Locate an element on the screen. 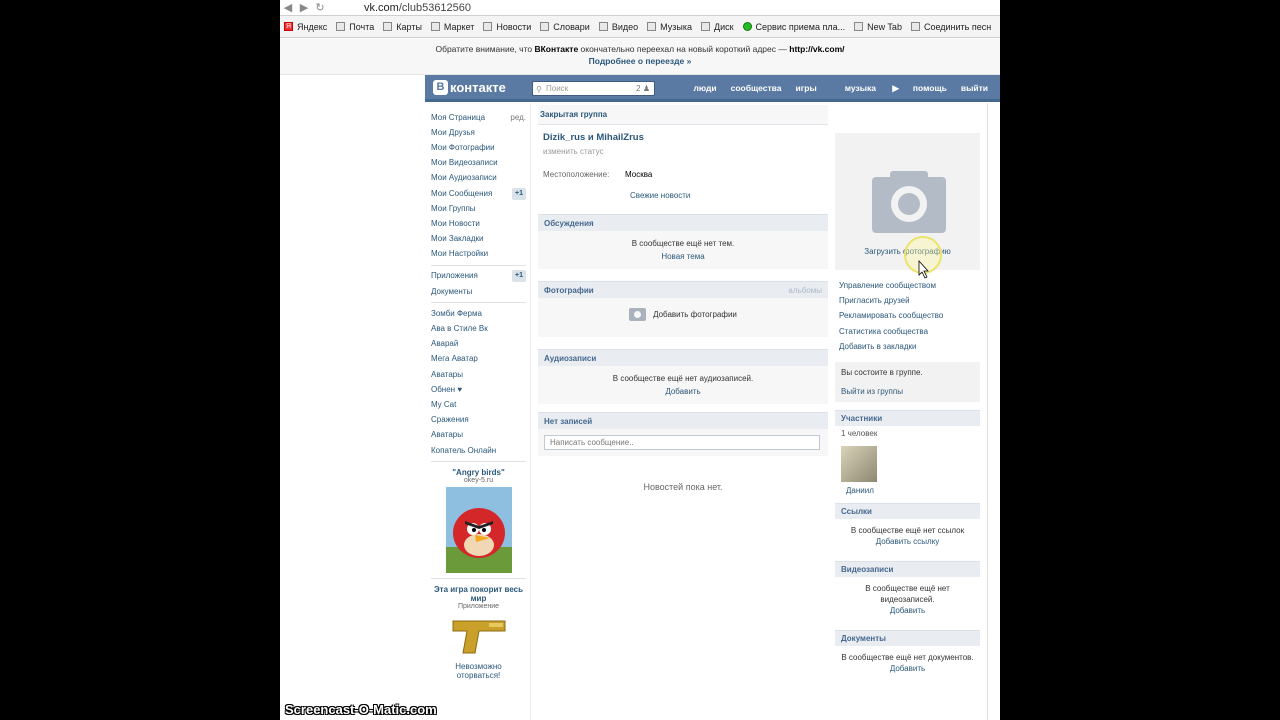 The width and height of the screenshot is (1280, 720). menu-item-friends: Мои Друзья is located at coordinates (478, 132).